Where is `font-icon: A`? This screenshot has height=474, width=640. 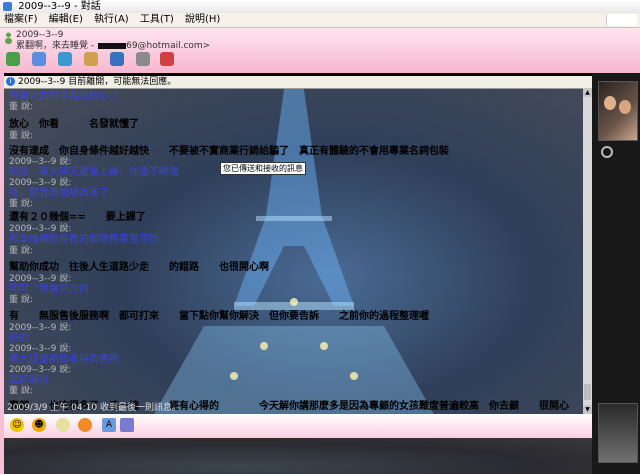 font-icon: A is located at coordinates (109, 425).